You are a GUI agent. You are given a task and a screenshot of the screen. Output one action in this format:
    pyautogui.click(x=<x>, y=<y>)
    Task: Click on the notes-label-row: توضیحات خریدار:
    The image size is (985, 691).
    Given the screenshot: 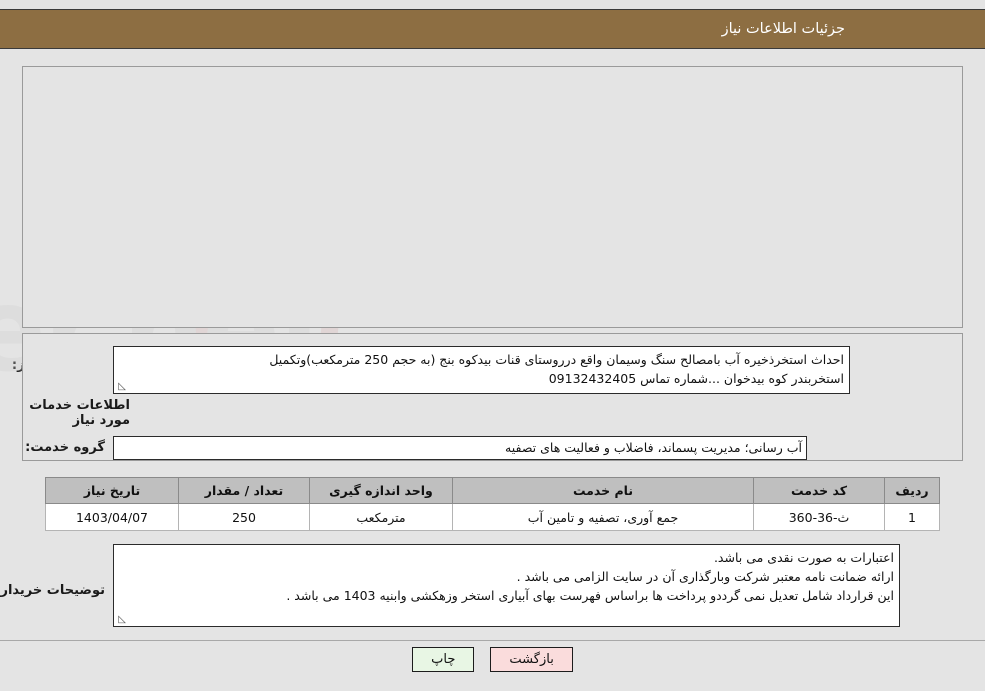 What is the action you would take?
    pyautogui.click(x=52, y=590)
    